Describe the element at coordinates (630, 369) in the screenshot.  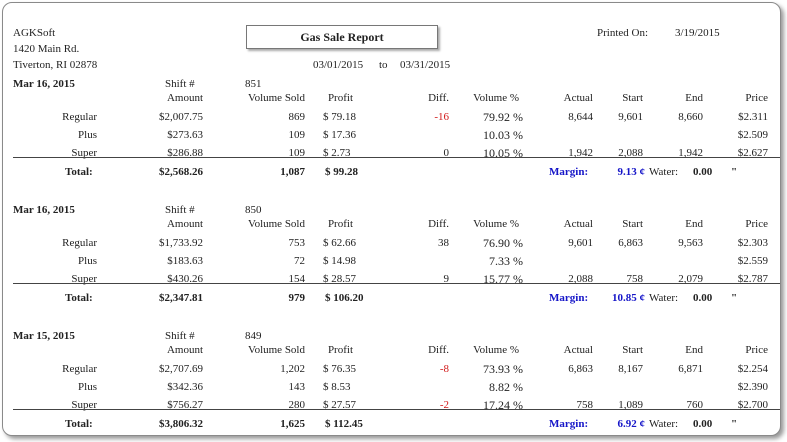
I see `row-start: 8,167` at that location.